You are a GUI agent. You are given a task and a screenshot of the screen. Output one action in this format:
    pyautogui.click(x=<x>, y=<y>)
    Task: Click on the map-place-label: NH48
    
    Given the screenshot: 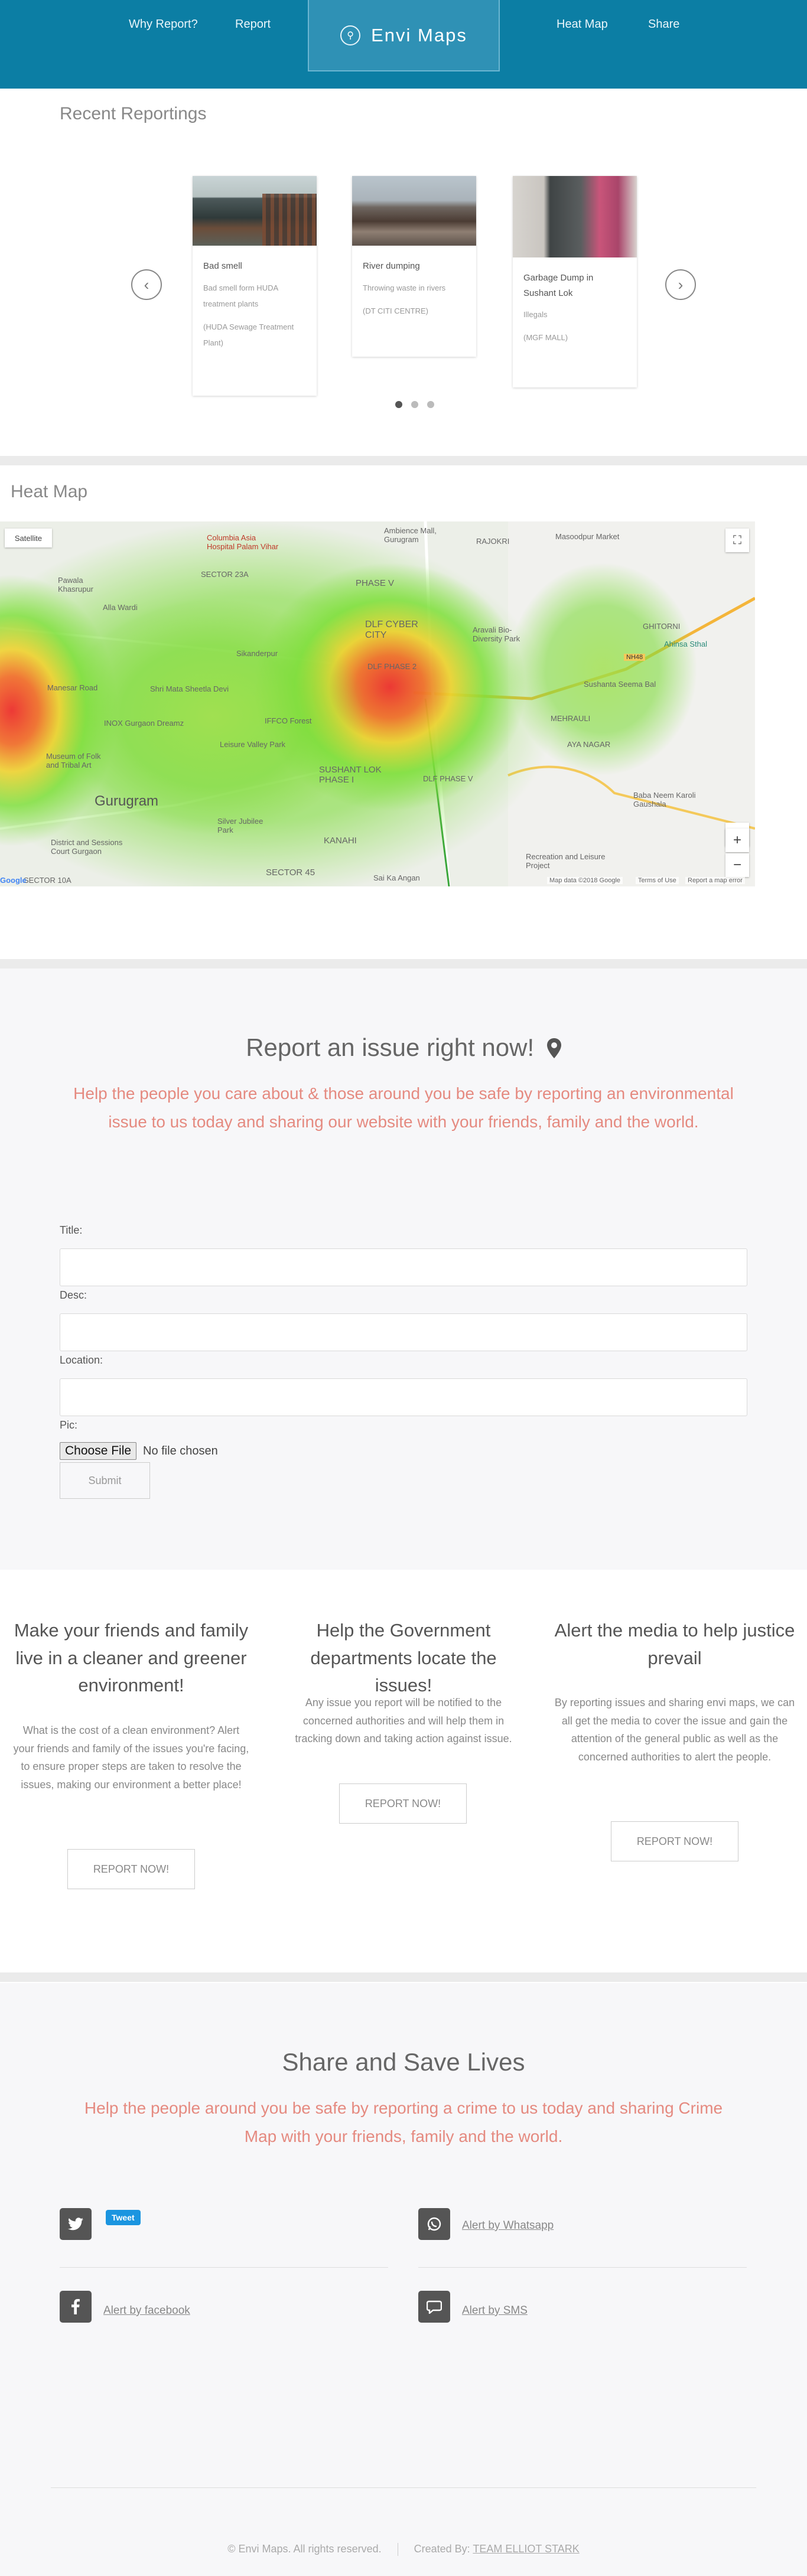 What is the action you would take?
    pyautogui.click(x=635, y=657)
    